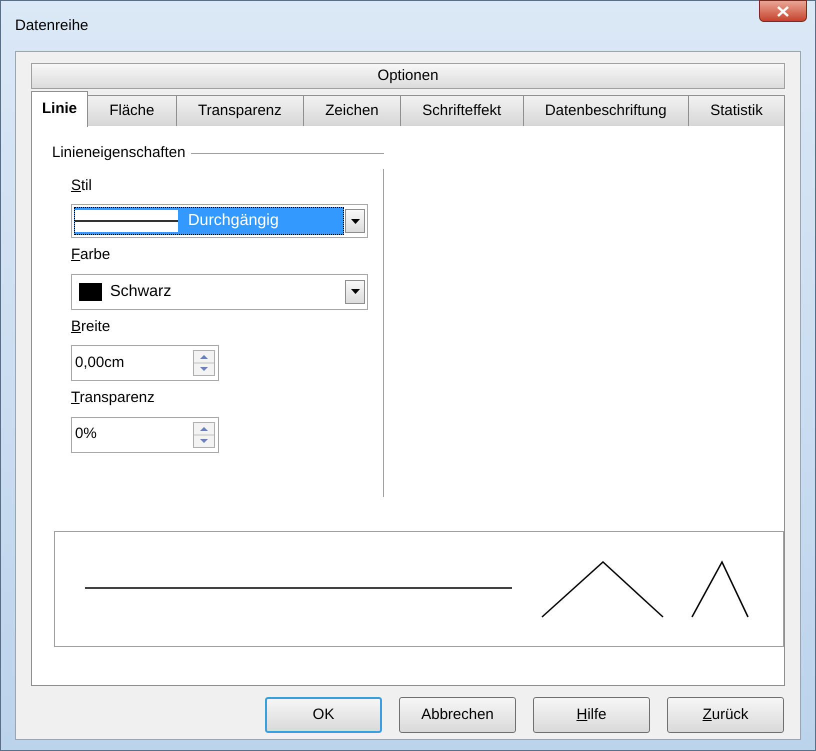  I want to click on tab: Fläche, so click(132, 111).